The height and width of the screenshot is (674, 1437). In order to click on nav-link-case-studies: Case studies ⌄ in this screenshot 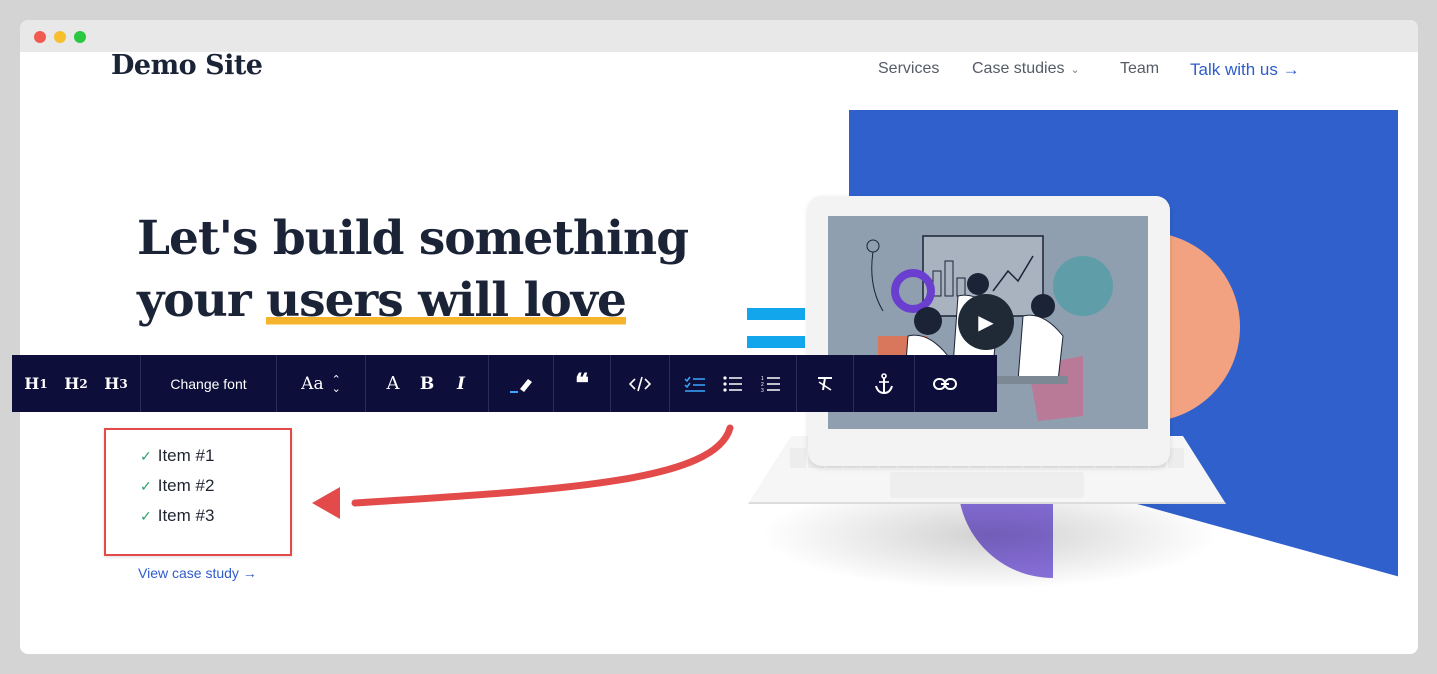, I will do `click(1026, 69)`.